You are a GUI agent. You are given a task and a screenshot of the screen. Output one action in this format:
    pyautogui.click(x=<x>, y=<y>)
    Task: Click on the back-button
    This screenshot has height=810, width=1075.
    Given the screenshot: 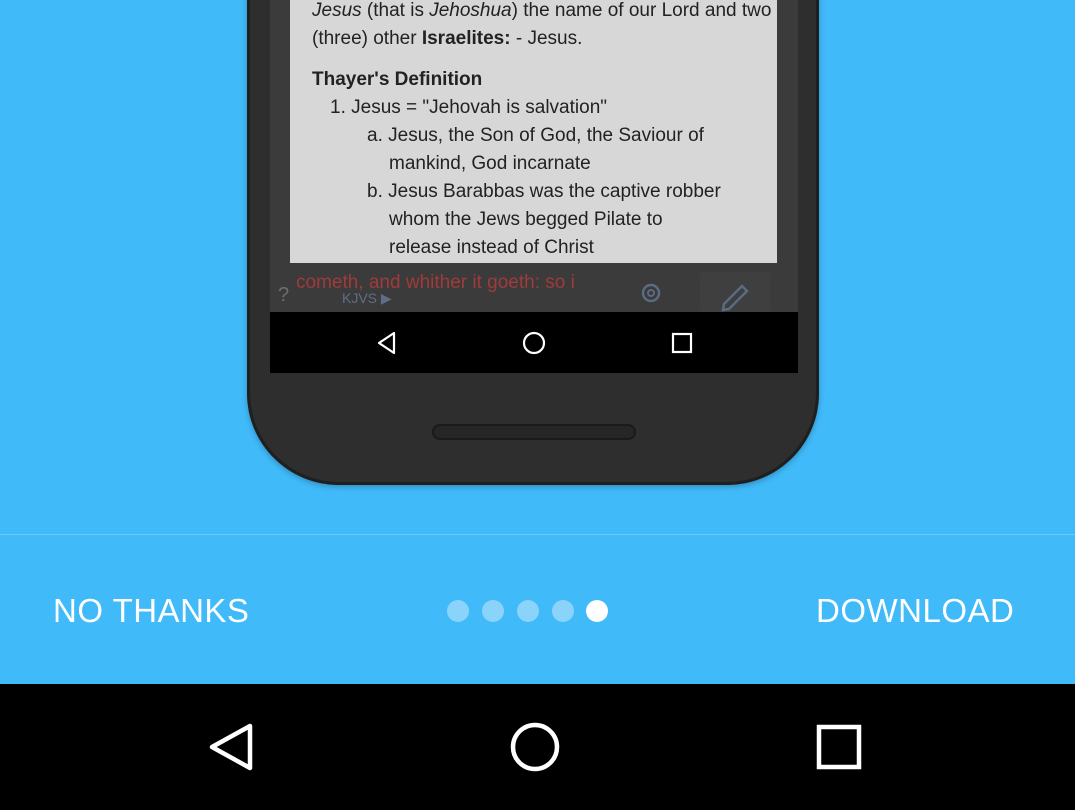 What is the action you would take?
    pyautogui.click(x=233, y=747)
    